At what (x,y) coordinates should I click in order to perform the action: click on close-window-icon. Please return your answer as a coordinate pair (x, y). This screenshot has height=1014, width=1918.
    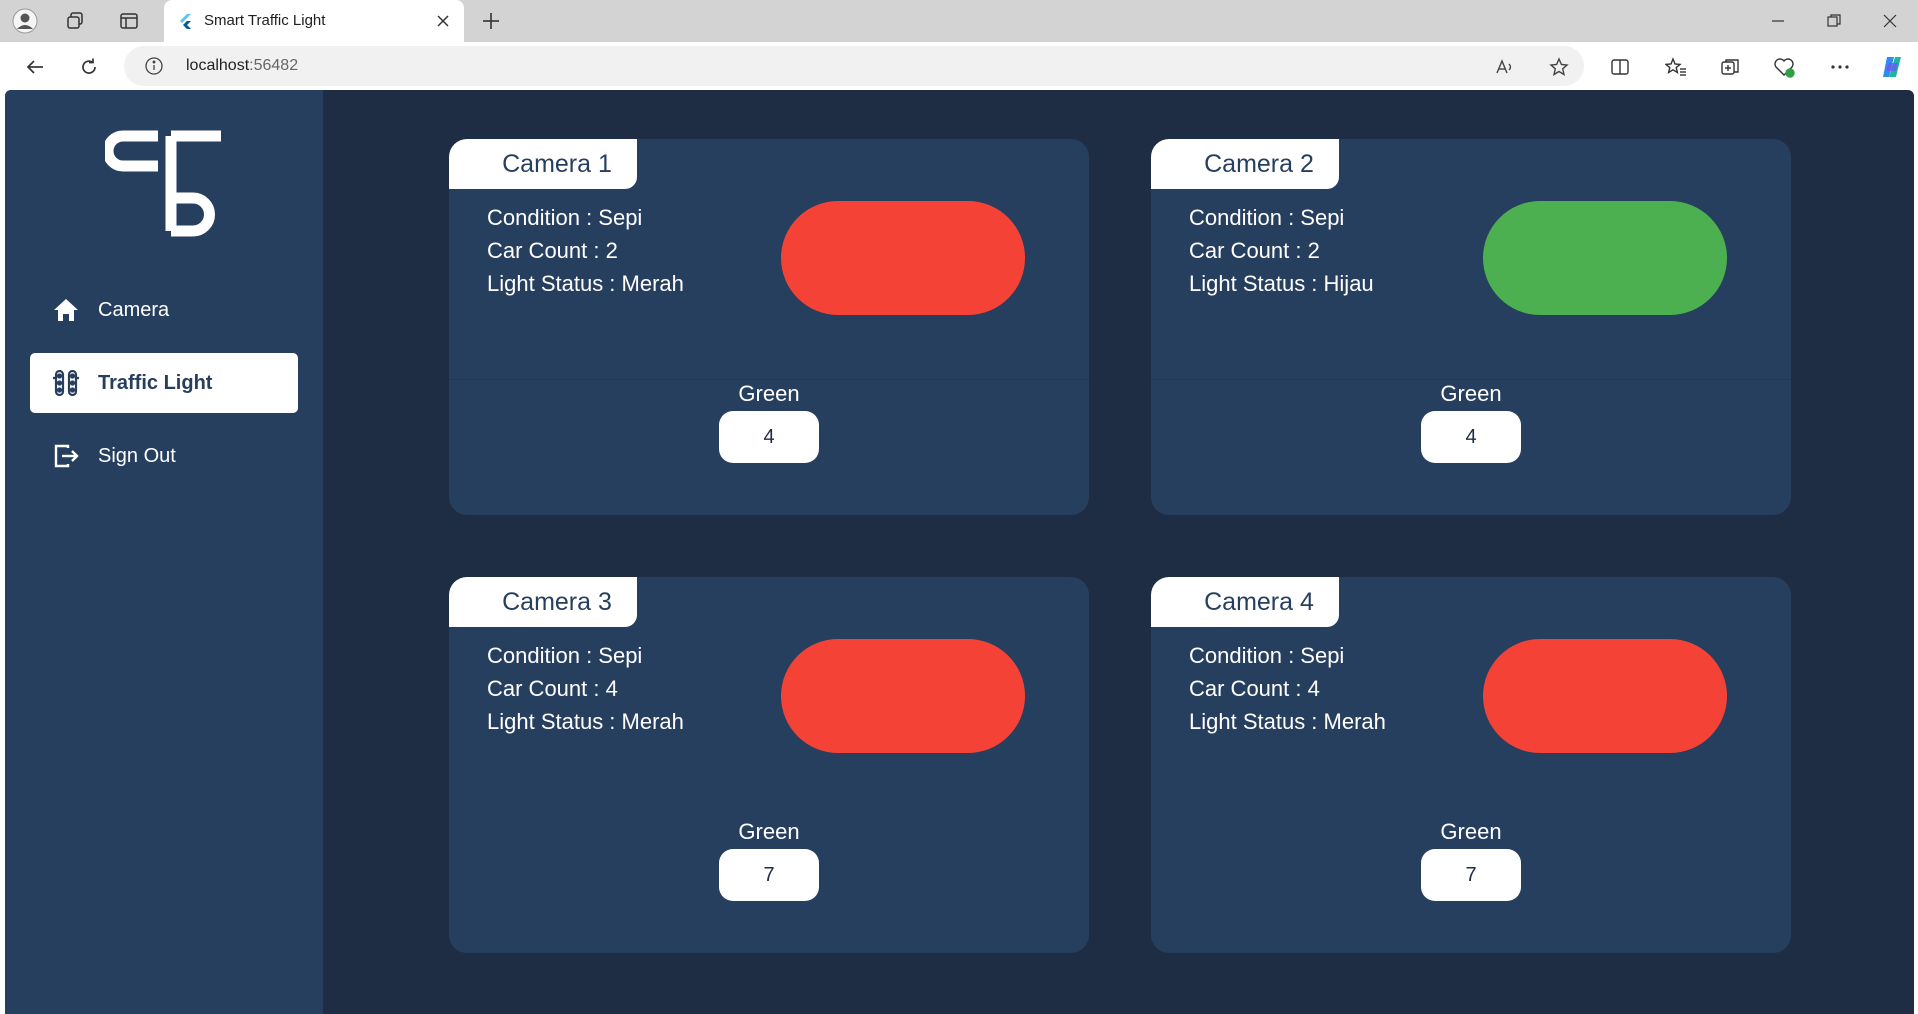
    Looking at the image, I should click on (1890, 21).